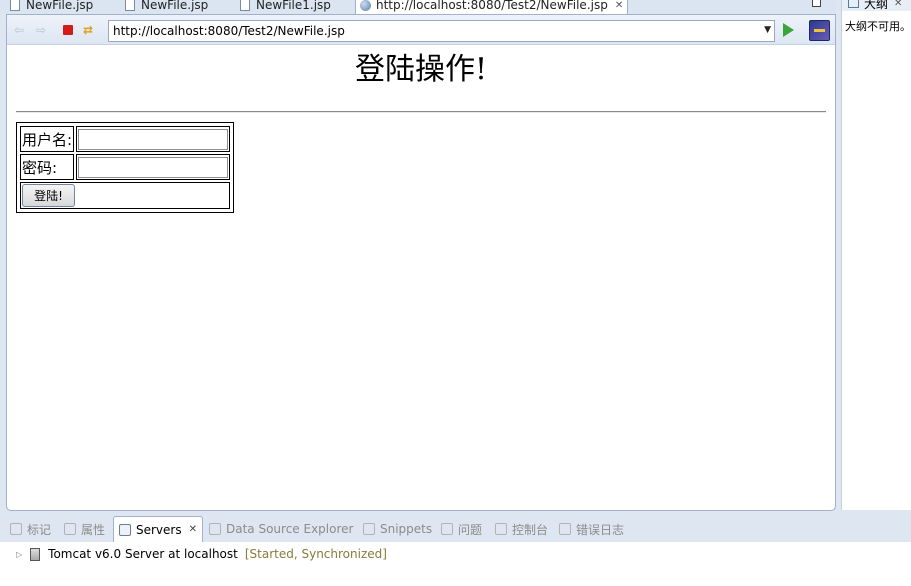 The image size is (911, 586). Describe the element at coordinates (853, 4) in the screenshot. I see `outline-icon` at that location.